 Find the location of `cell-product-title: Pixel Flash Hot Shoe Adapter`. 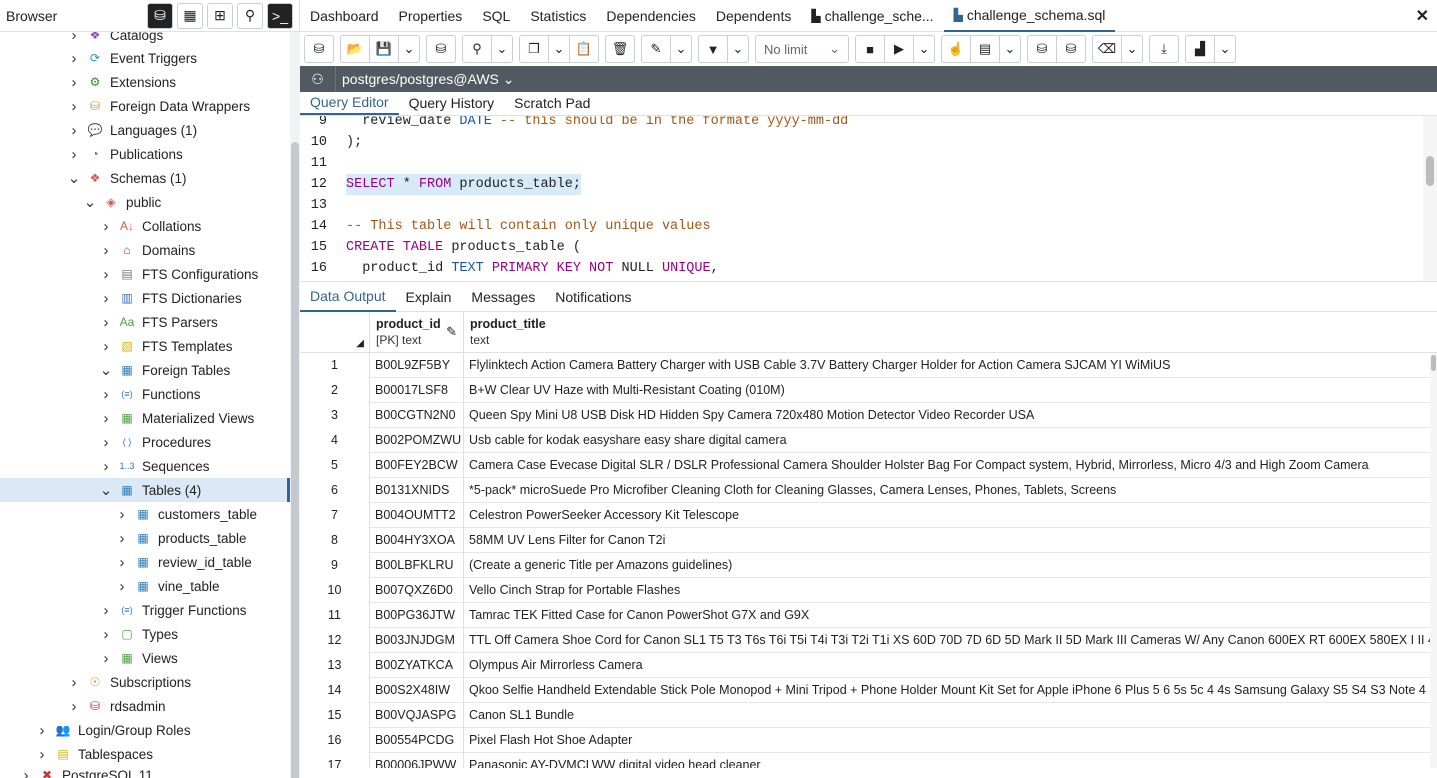

cell-product-title: Pixel Flash Hot Shoe Adapter is located at coordinates (947, 740).